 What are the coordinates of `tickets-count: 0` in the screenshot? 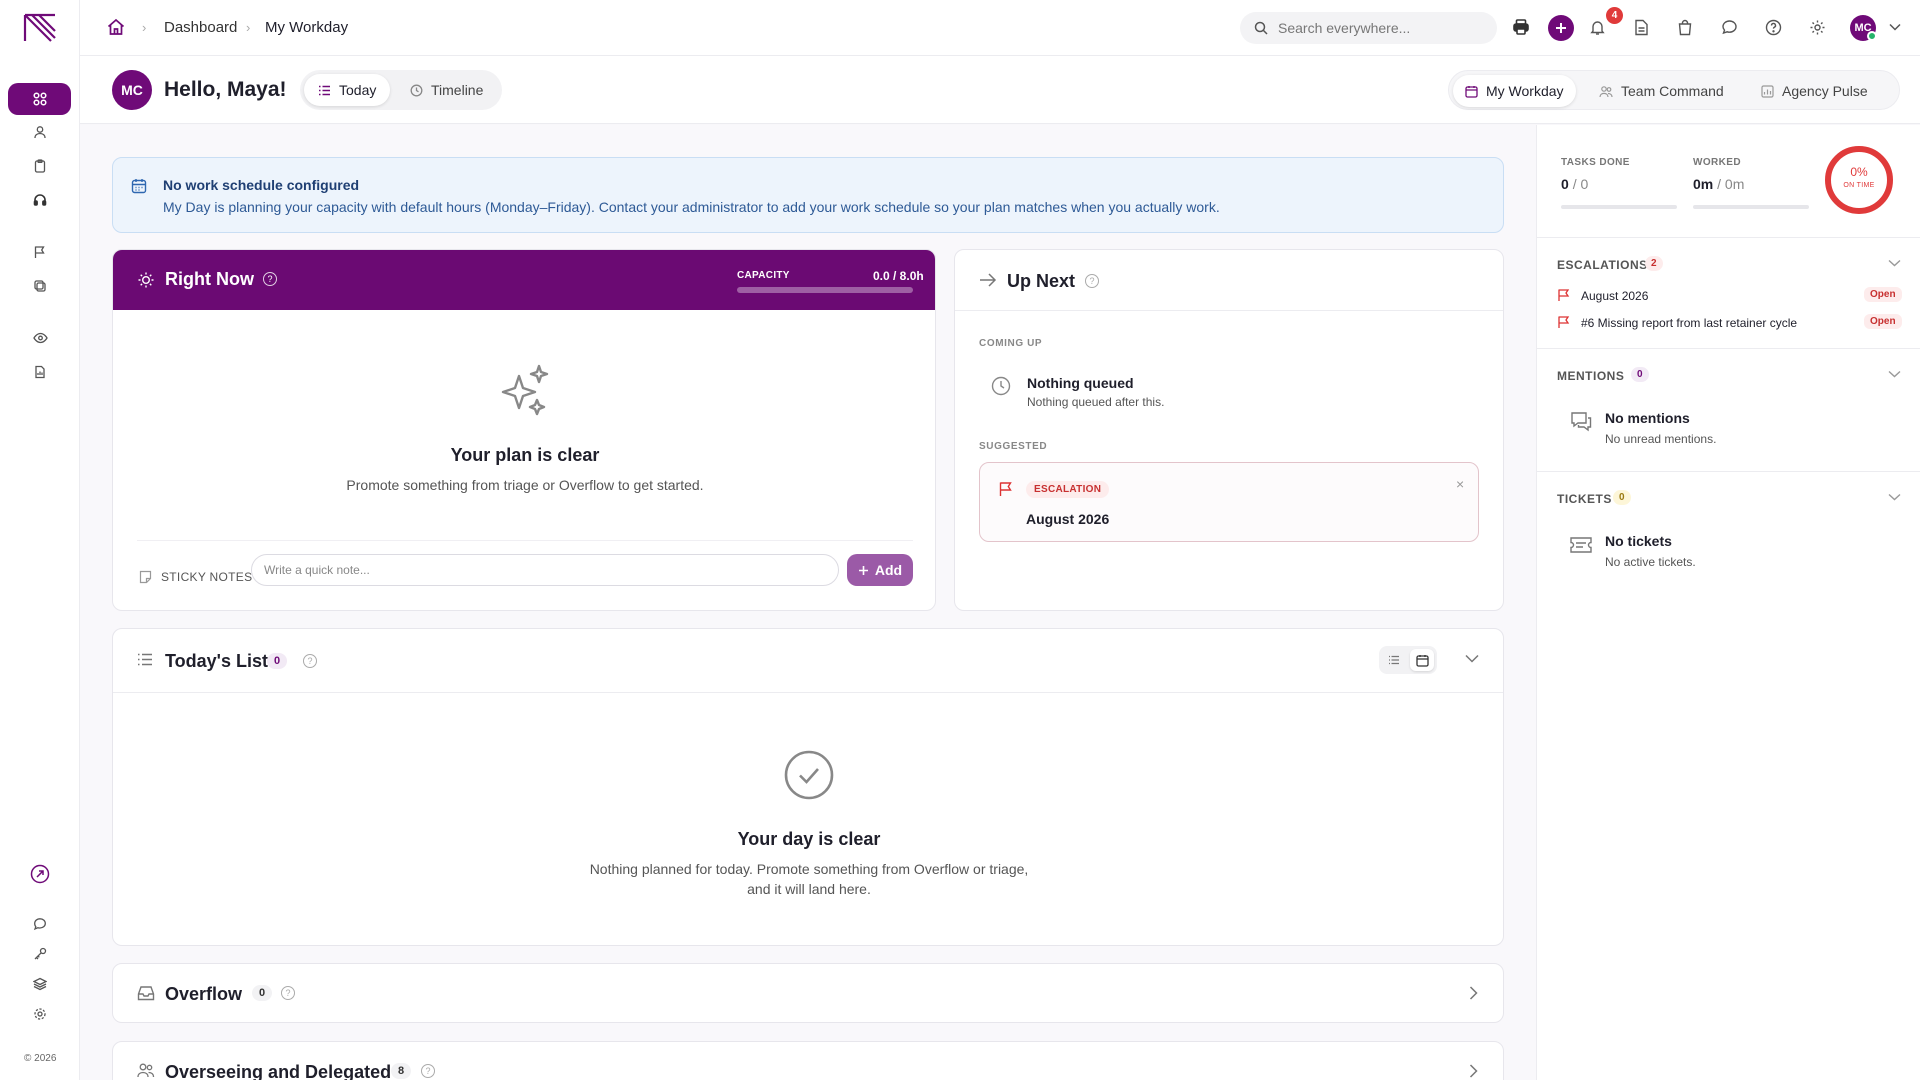 It's located at (1622, 497).